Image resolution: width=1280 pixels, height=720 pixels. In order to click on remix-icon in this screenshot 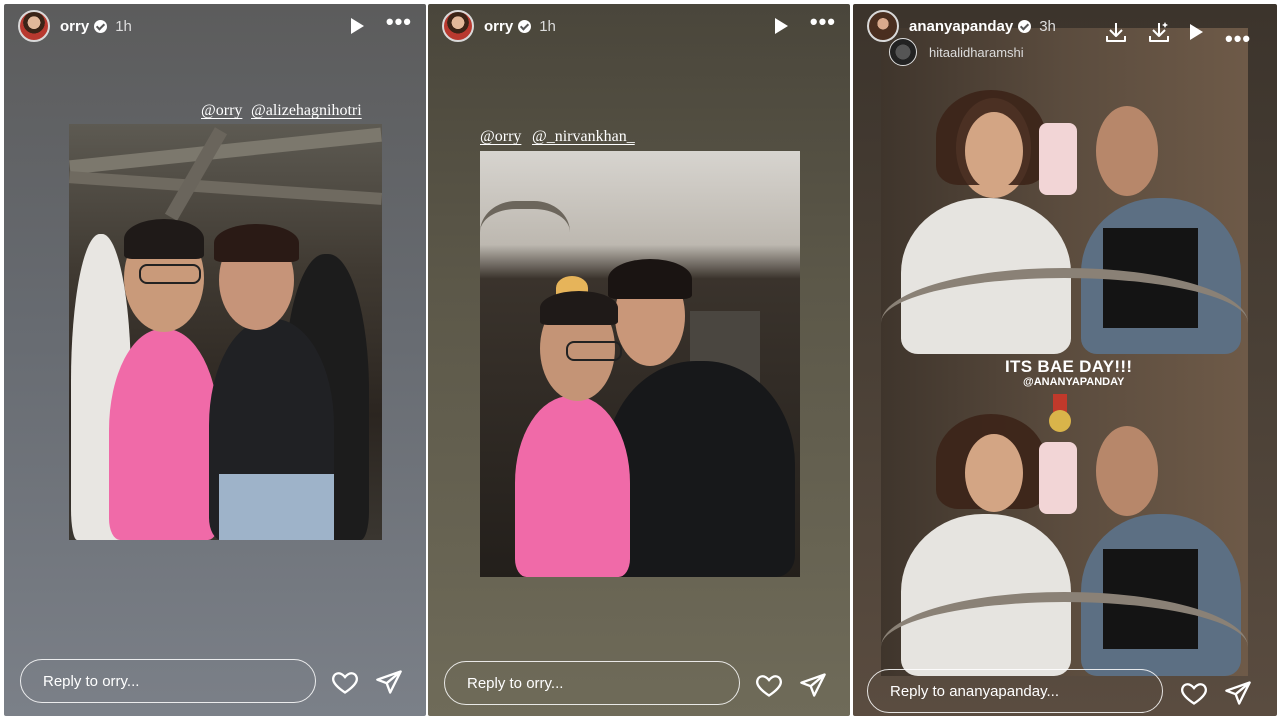, I will do `click(1159, 32)`.